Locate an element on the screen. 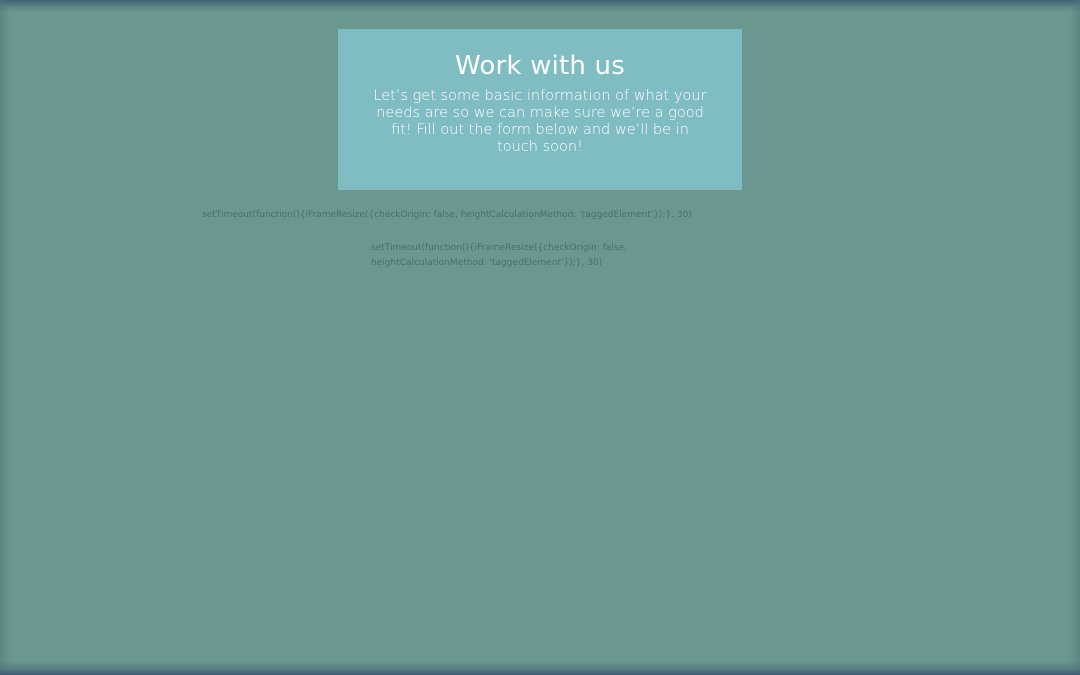 This screenshot has height=675, width=1080. right-edge-shadow is located at coordinates (1075, 337).